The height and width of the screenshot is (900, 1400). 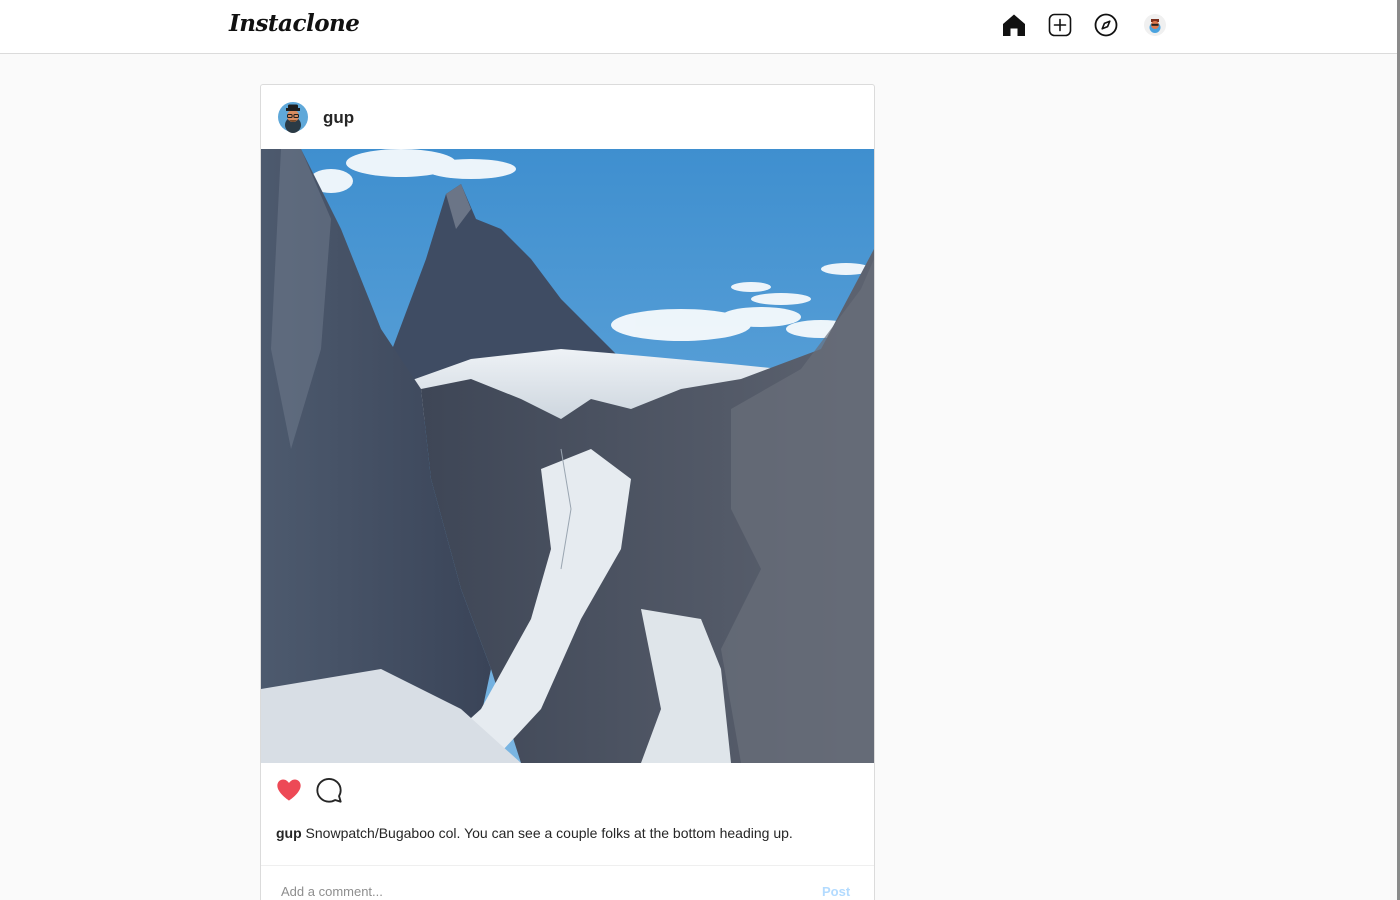 I want to click on comment-form: Post, so click(x=567, y=882).